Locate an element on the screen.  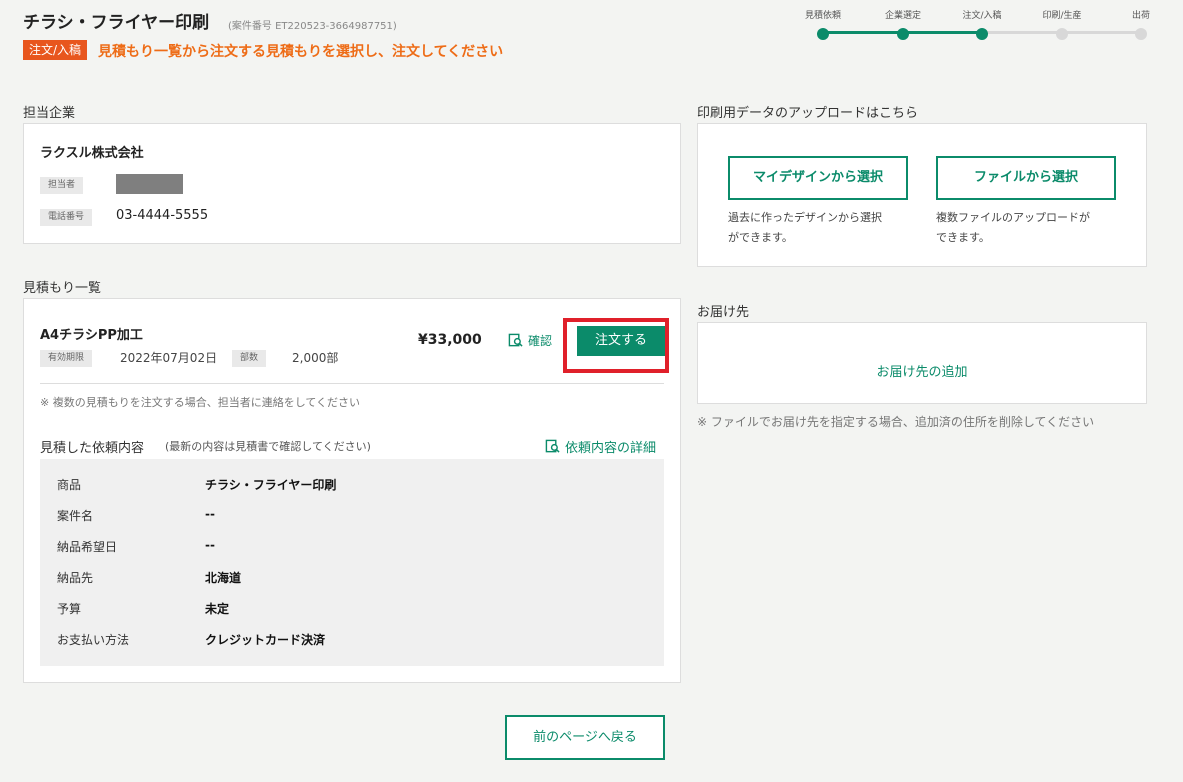
request-heading: 見積した依頼内容 is located at coordinates (92, 448).